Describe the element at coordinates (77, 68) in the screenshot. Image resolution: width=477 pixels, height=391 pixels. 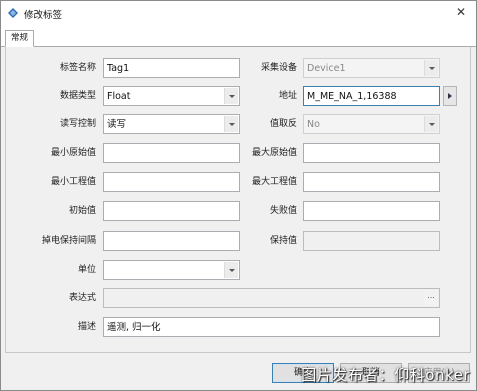
I see `tag-name-label: 标签名称` at that location.